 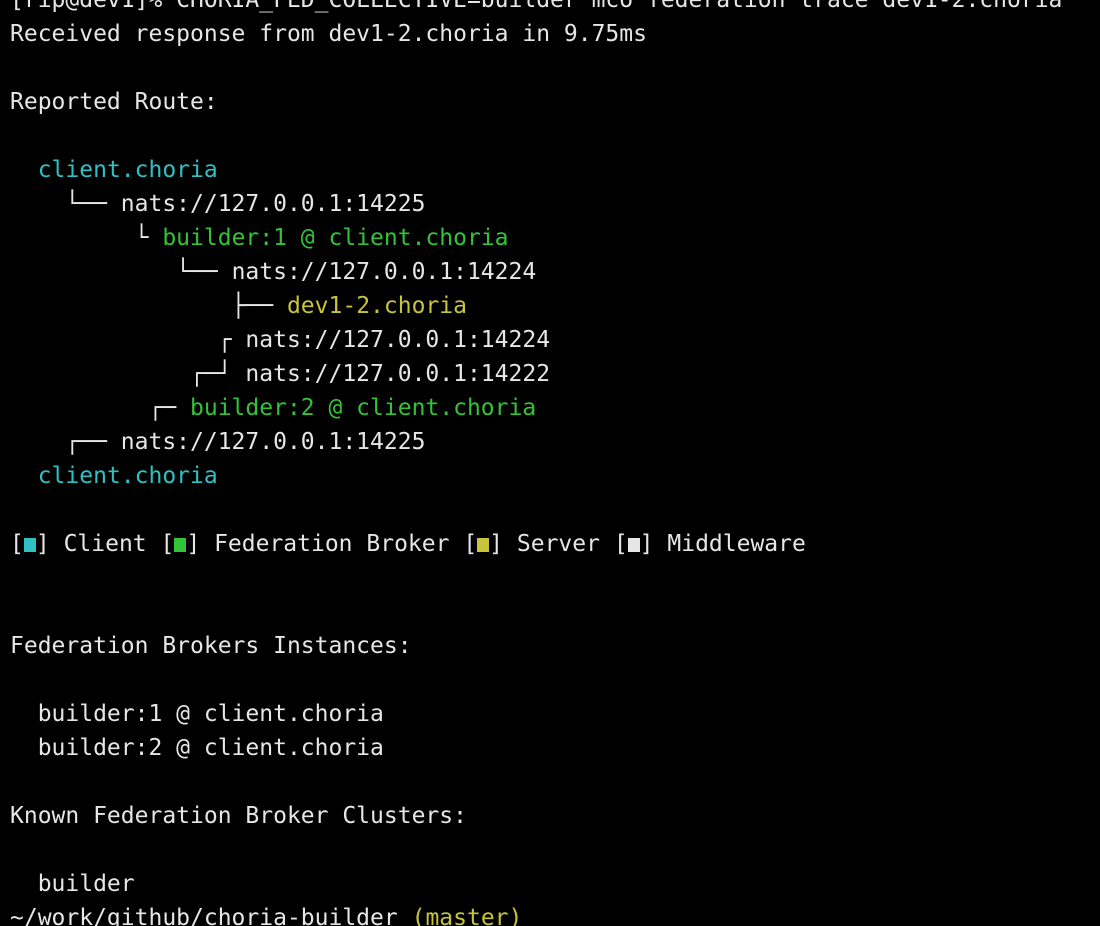 I want to click on legend-client-label: Client, so click(x=105, y=544).